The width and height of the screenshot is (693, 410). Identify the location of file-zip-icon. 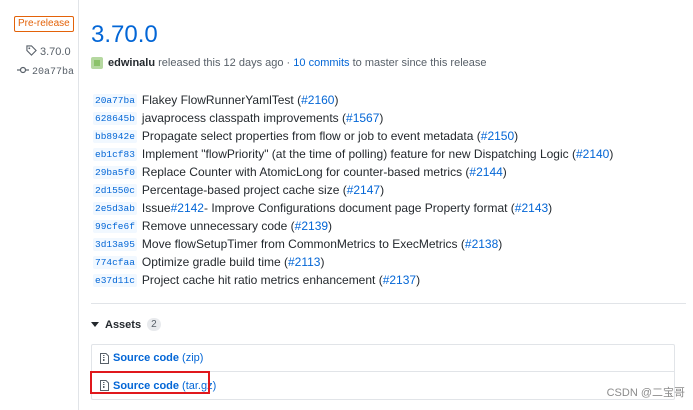
(104, 358).